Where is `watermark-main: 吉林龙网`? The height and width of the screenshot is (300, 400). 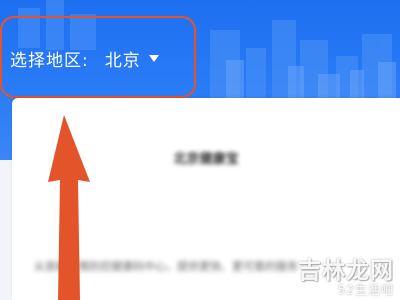
watermark-main: 吉林龙网 is located at coordinates (346, 270).